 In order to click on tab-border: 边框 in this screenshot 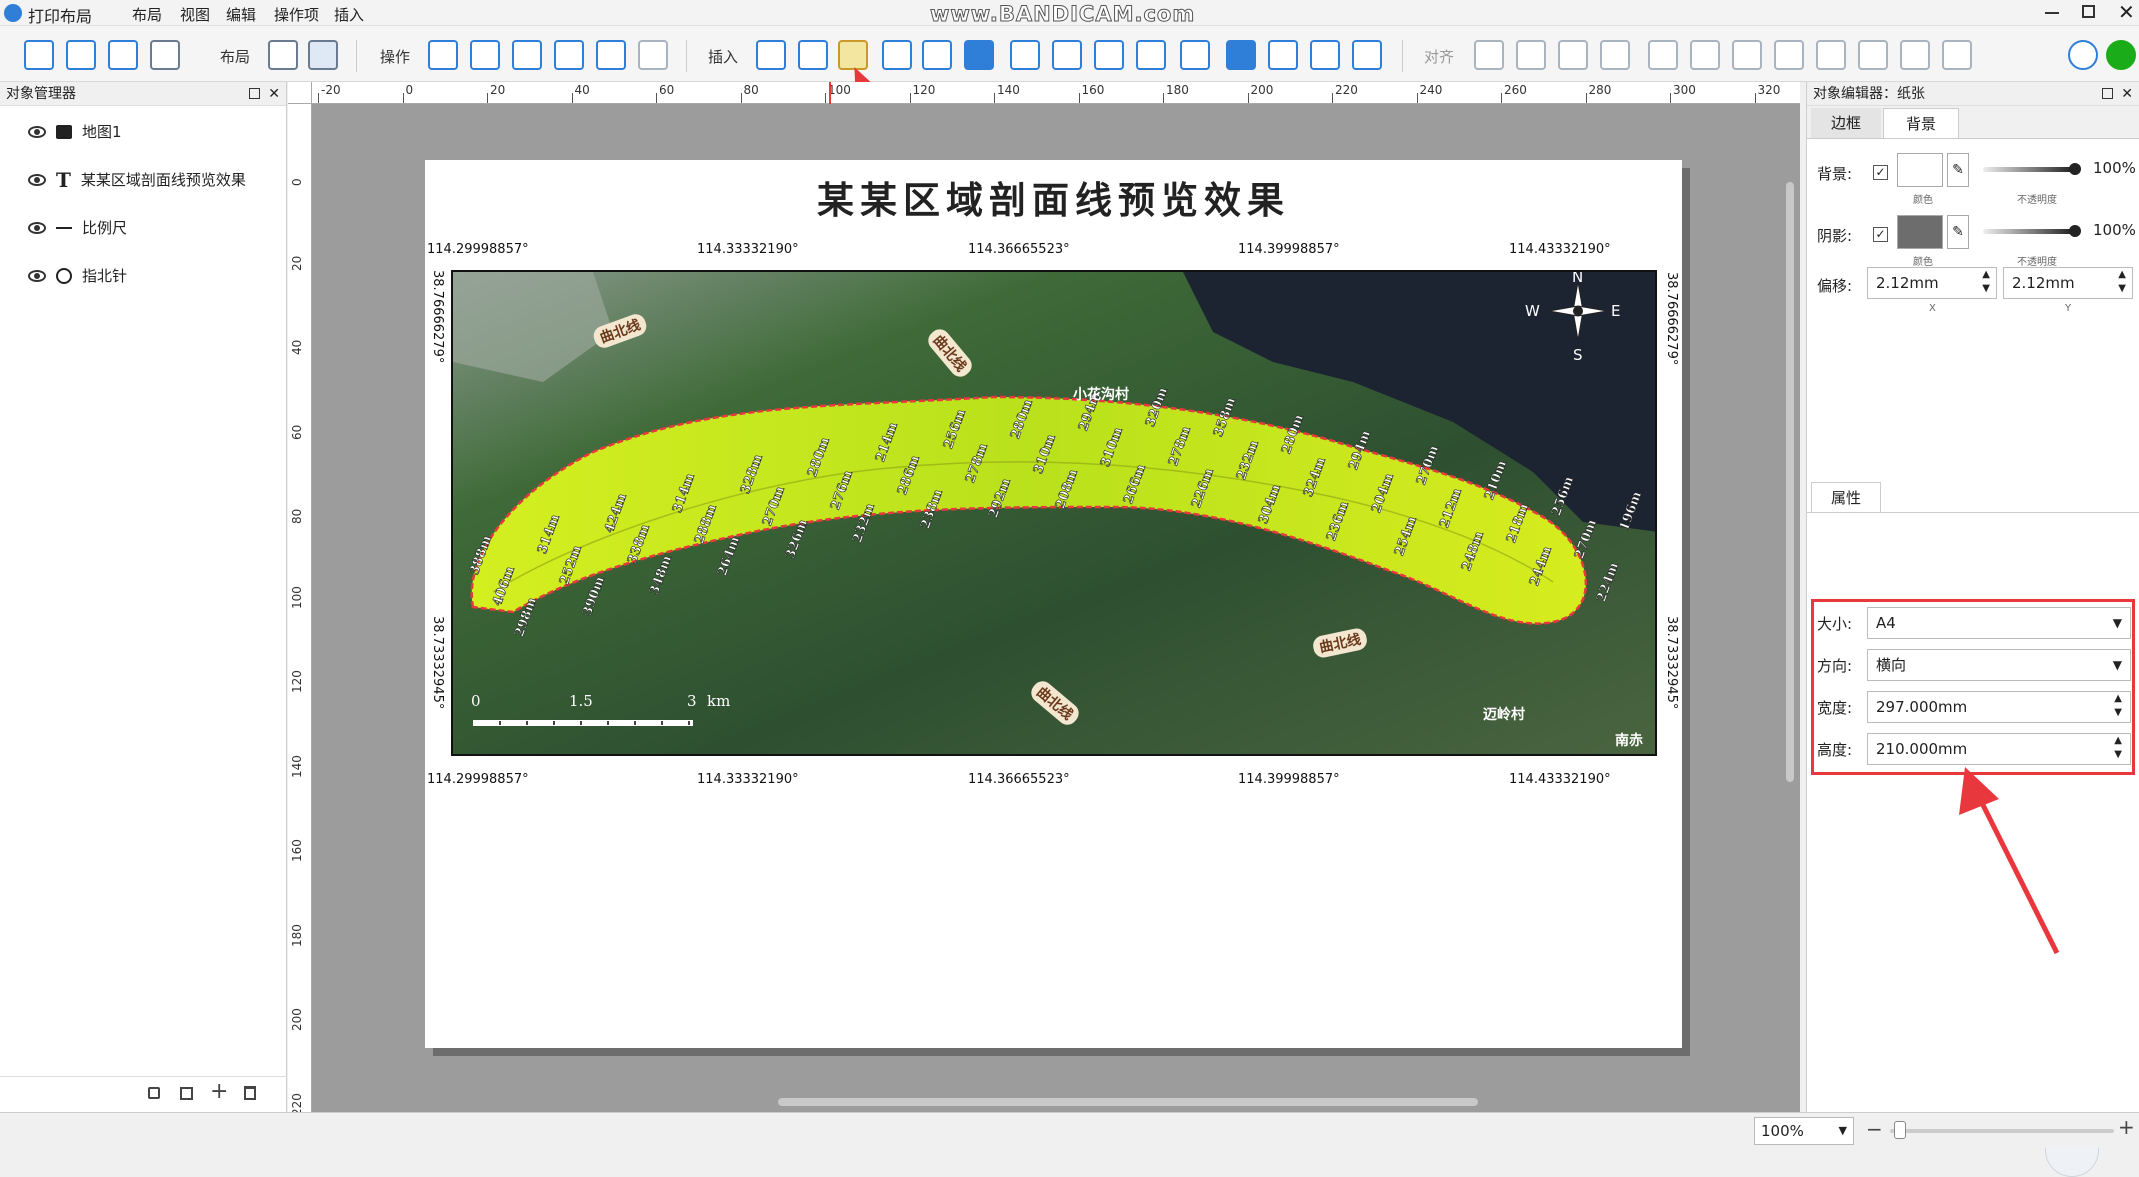, I will do `click(1846, 123)`.